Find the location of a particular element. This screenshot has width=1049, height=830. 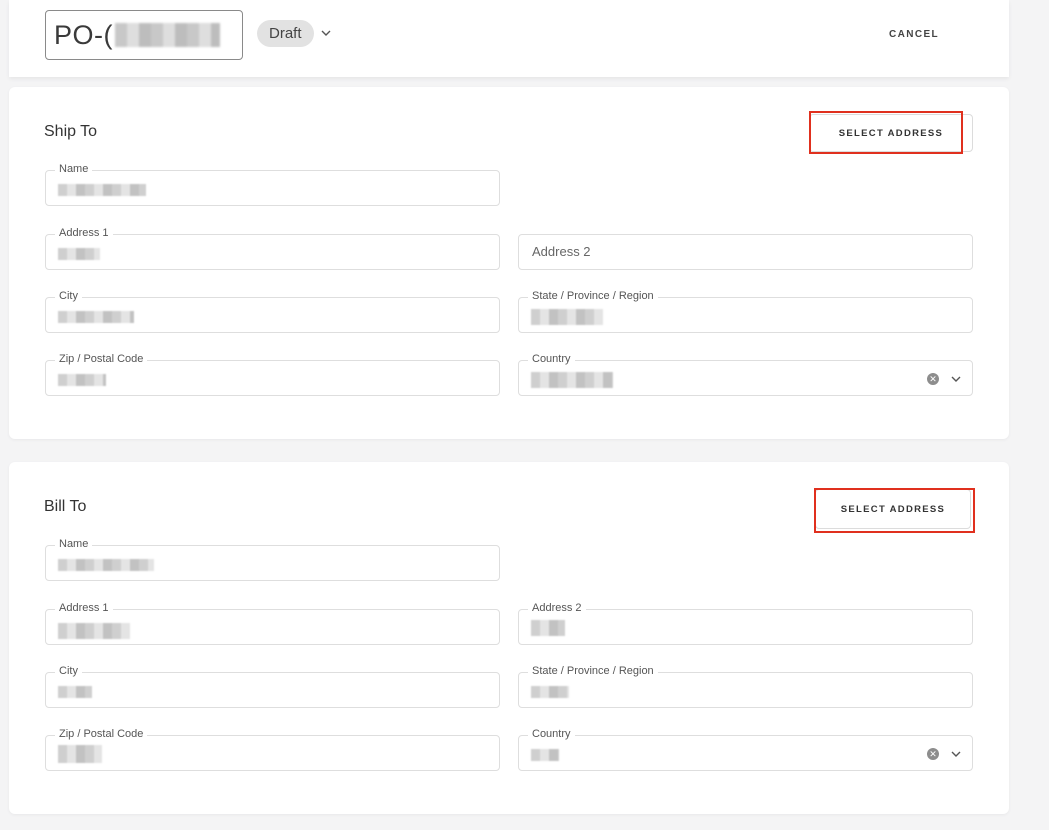

po-number-field: PO-( is located at coordinates (144, 35).